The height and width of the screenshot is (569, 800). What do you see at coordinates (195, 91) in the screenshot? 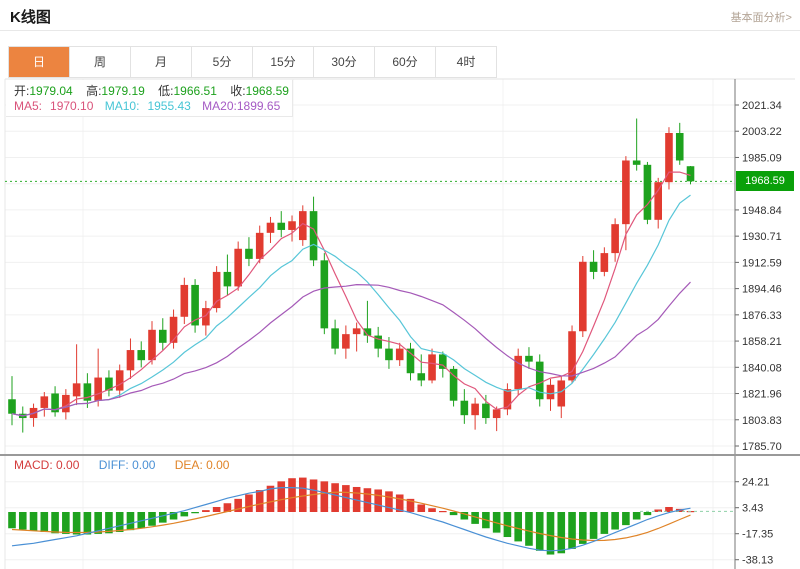
I see `low-value: 1966.51` at bounding box center [195, 91].